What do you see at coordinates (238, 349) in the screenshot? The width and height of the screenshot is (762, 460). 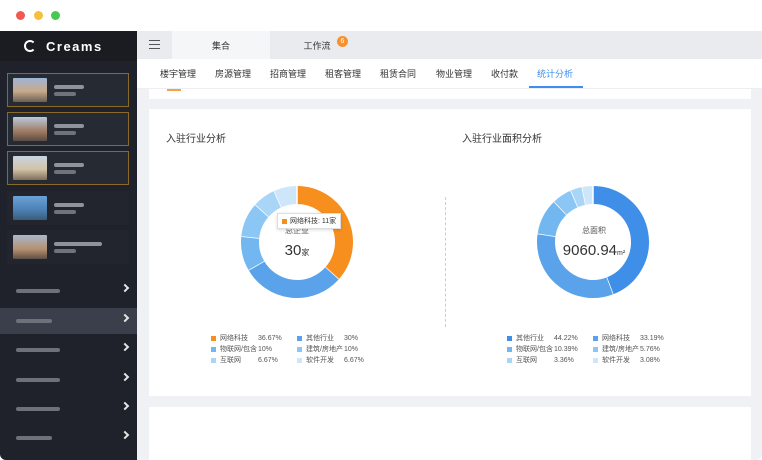 I see `legend-label: 物联网/包含` at bounding box center [238, 349].